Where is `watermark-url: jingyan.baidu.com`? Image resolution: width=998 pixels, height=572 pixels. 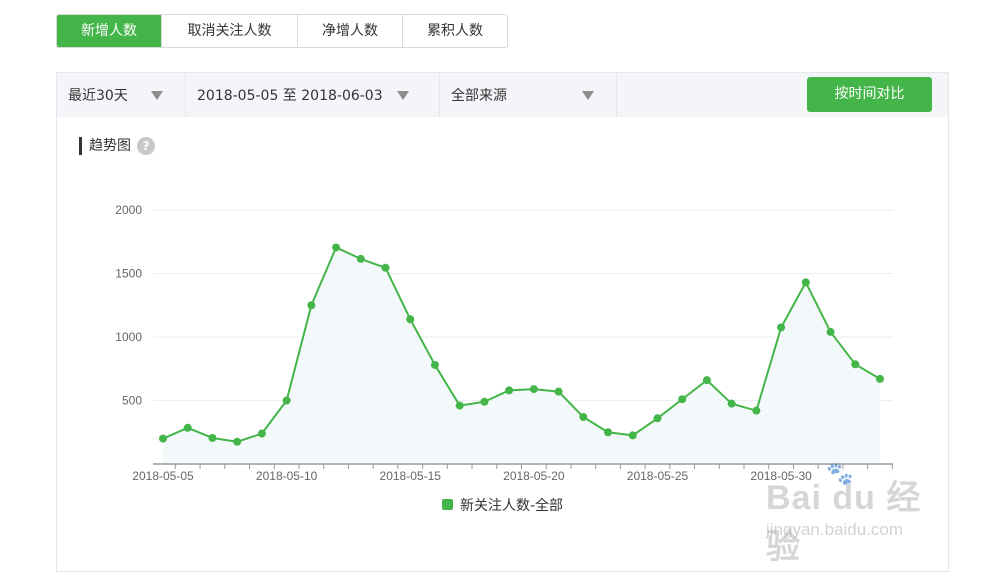 watermark-url: jingyan.baidu.com is located at coordinates (835, 529).